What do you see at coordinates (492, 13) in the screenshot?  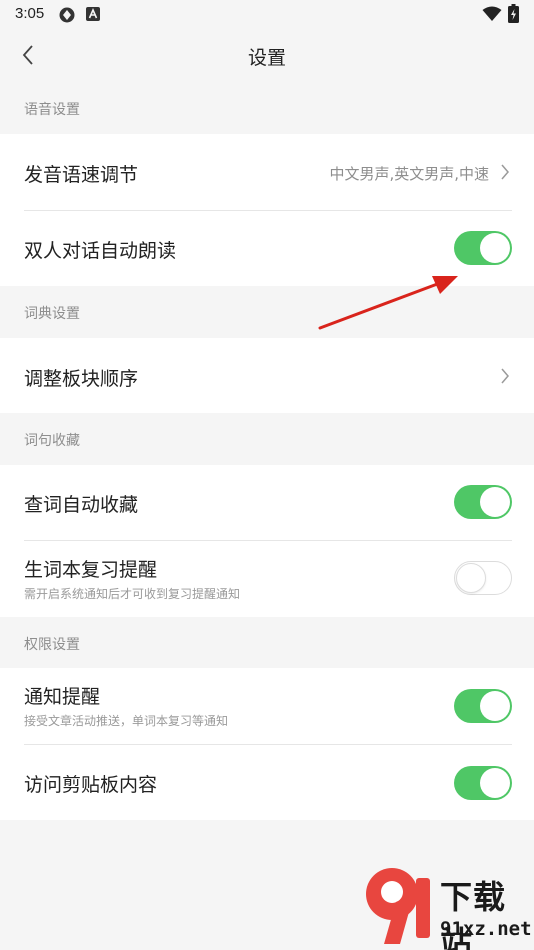 I see `wifi-icon` at bounding box center [492, 13].